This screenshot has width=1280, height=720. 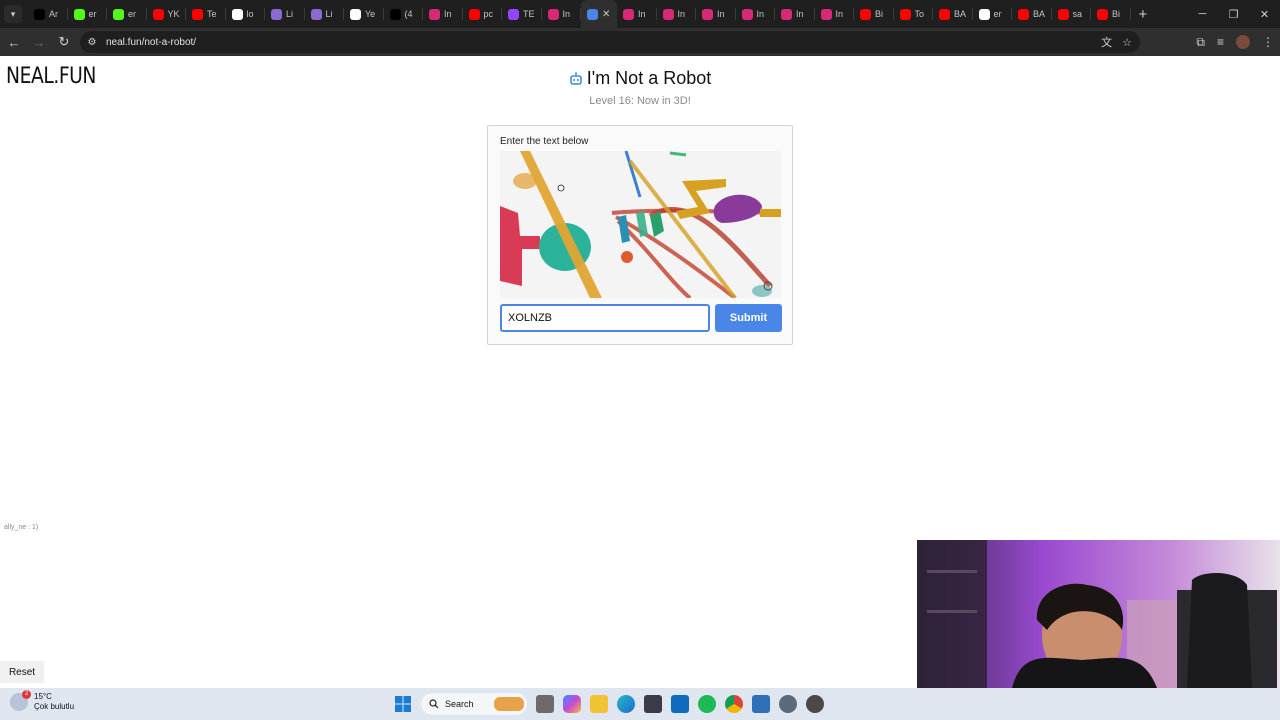 I want to click on reset-button: Reset, so click(x=22, y=672).